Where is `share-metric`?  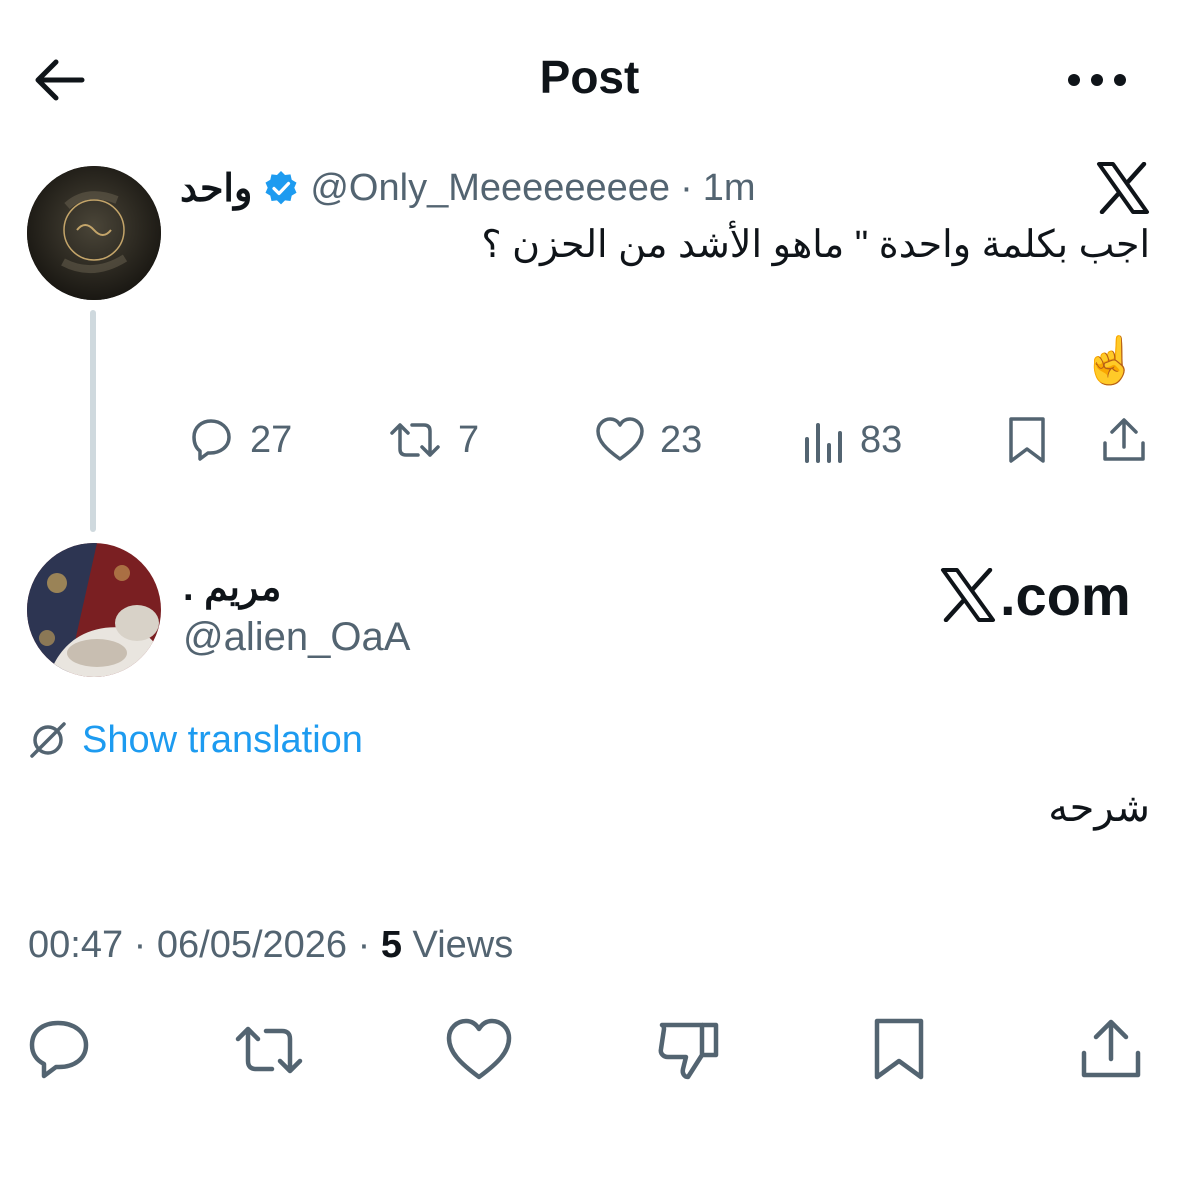
share-metric is located at coordinates (1124, 440).